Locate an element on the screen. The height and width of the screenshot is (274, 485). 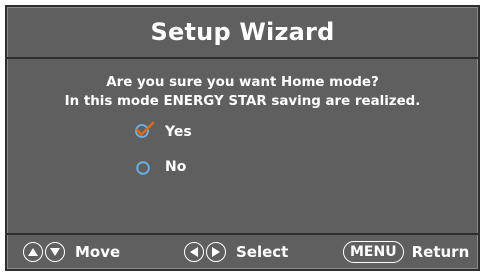
right-arrow-icon is located at coordinates (216, 252).